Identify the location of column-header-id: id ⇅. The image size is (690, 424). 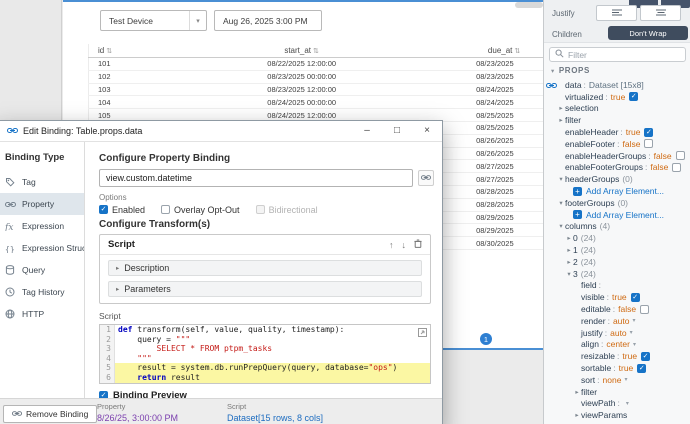
(113, 50).